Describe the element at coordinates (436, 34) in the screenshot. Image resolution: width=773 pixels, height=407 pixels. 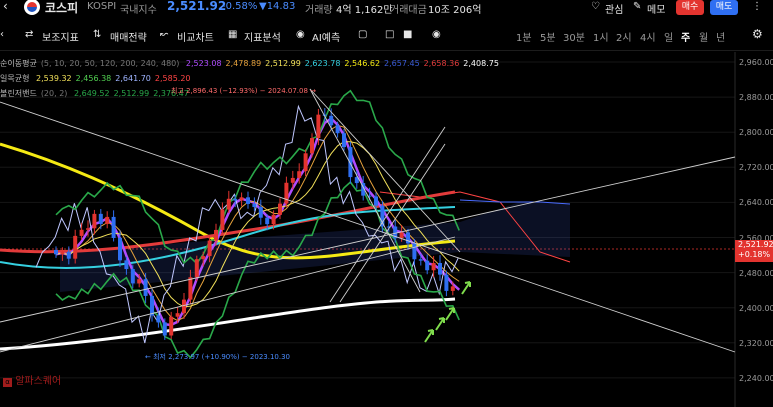
I see `camera-icon: ◉` at that location.